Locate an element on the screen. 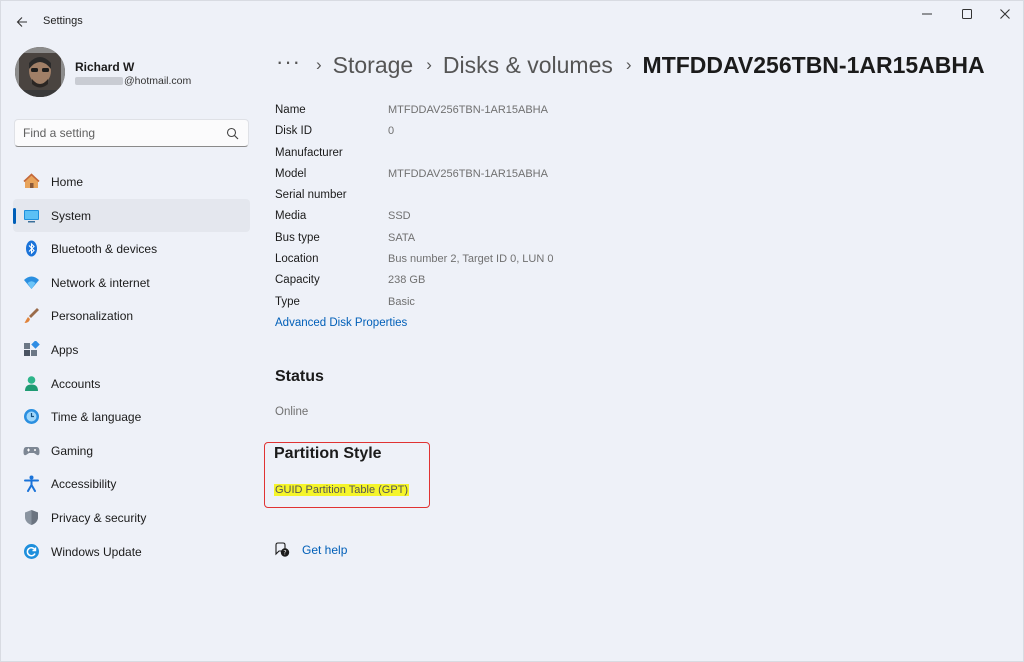 The height and width of the screenshot is (662, 1024). property-key: Location is located at coordinates (297, 259).